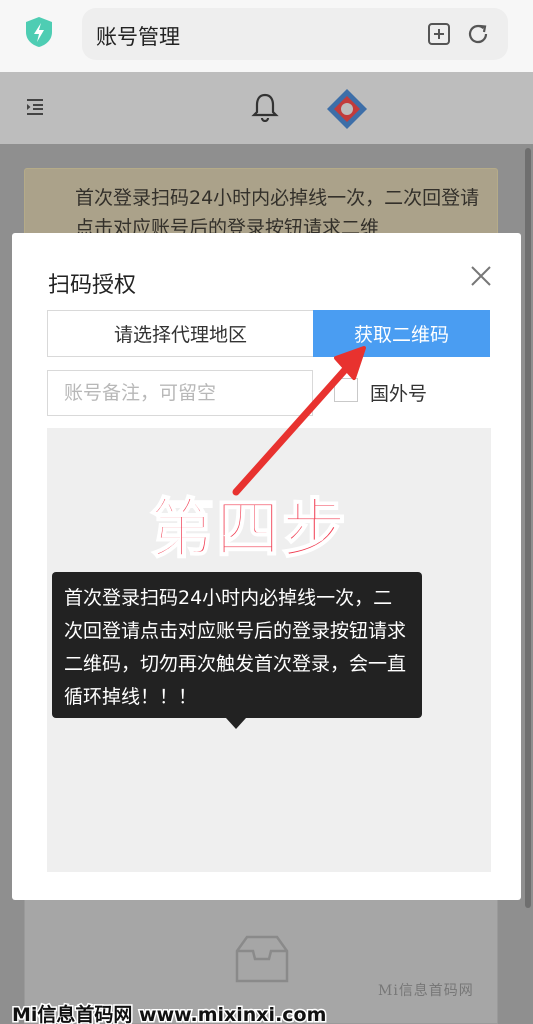  What do you see at coordinates (426, 991) in the screenshot?
I see `watermark-small: Mi信息首码网` at bounding box center [426, 991].